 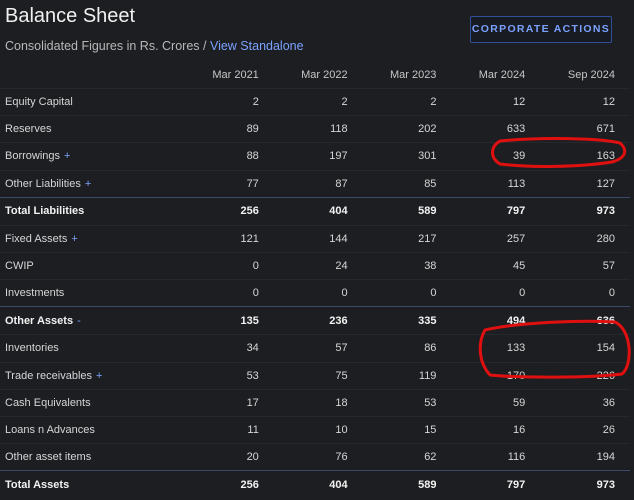 What do you see at coordinates (407, 265) in the screenshot?
I see `value-cell: 38` at bounding box center [407, 265].